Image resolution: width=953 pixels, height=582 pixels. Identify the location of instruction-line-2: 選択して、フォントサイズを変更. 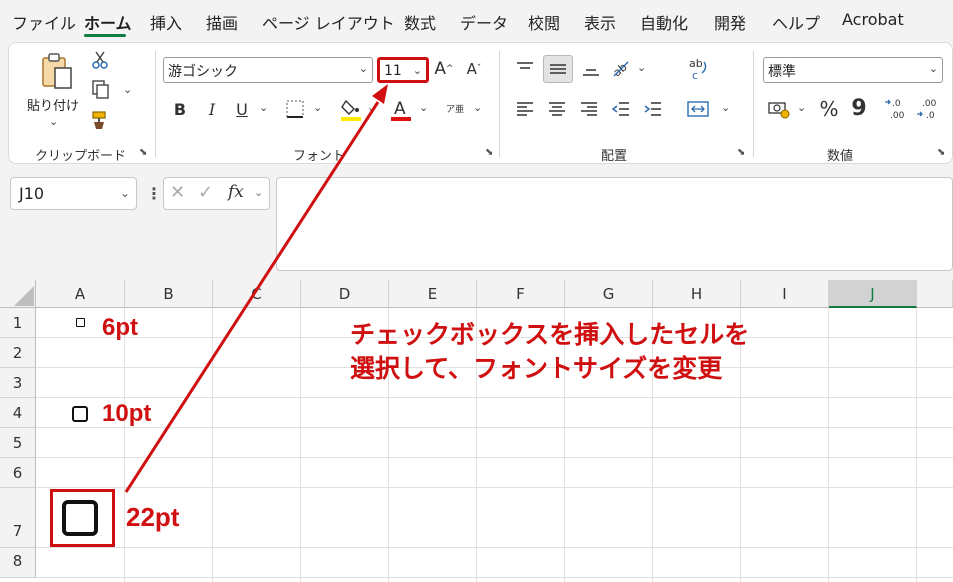
(536, 368).